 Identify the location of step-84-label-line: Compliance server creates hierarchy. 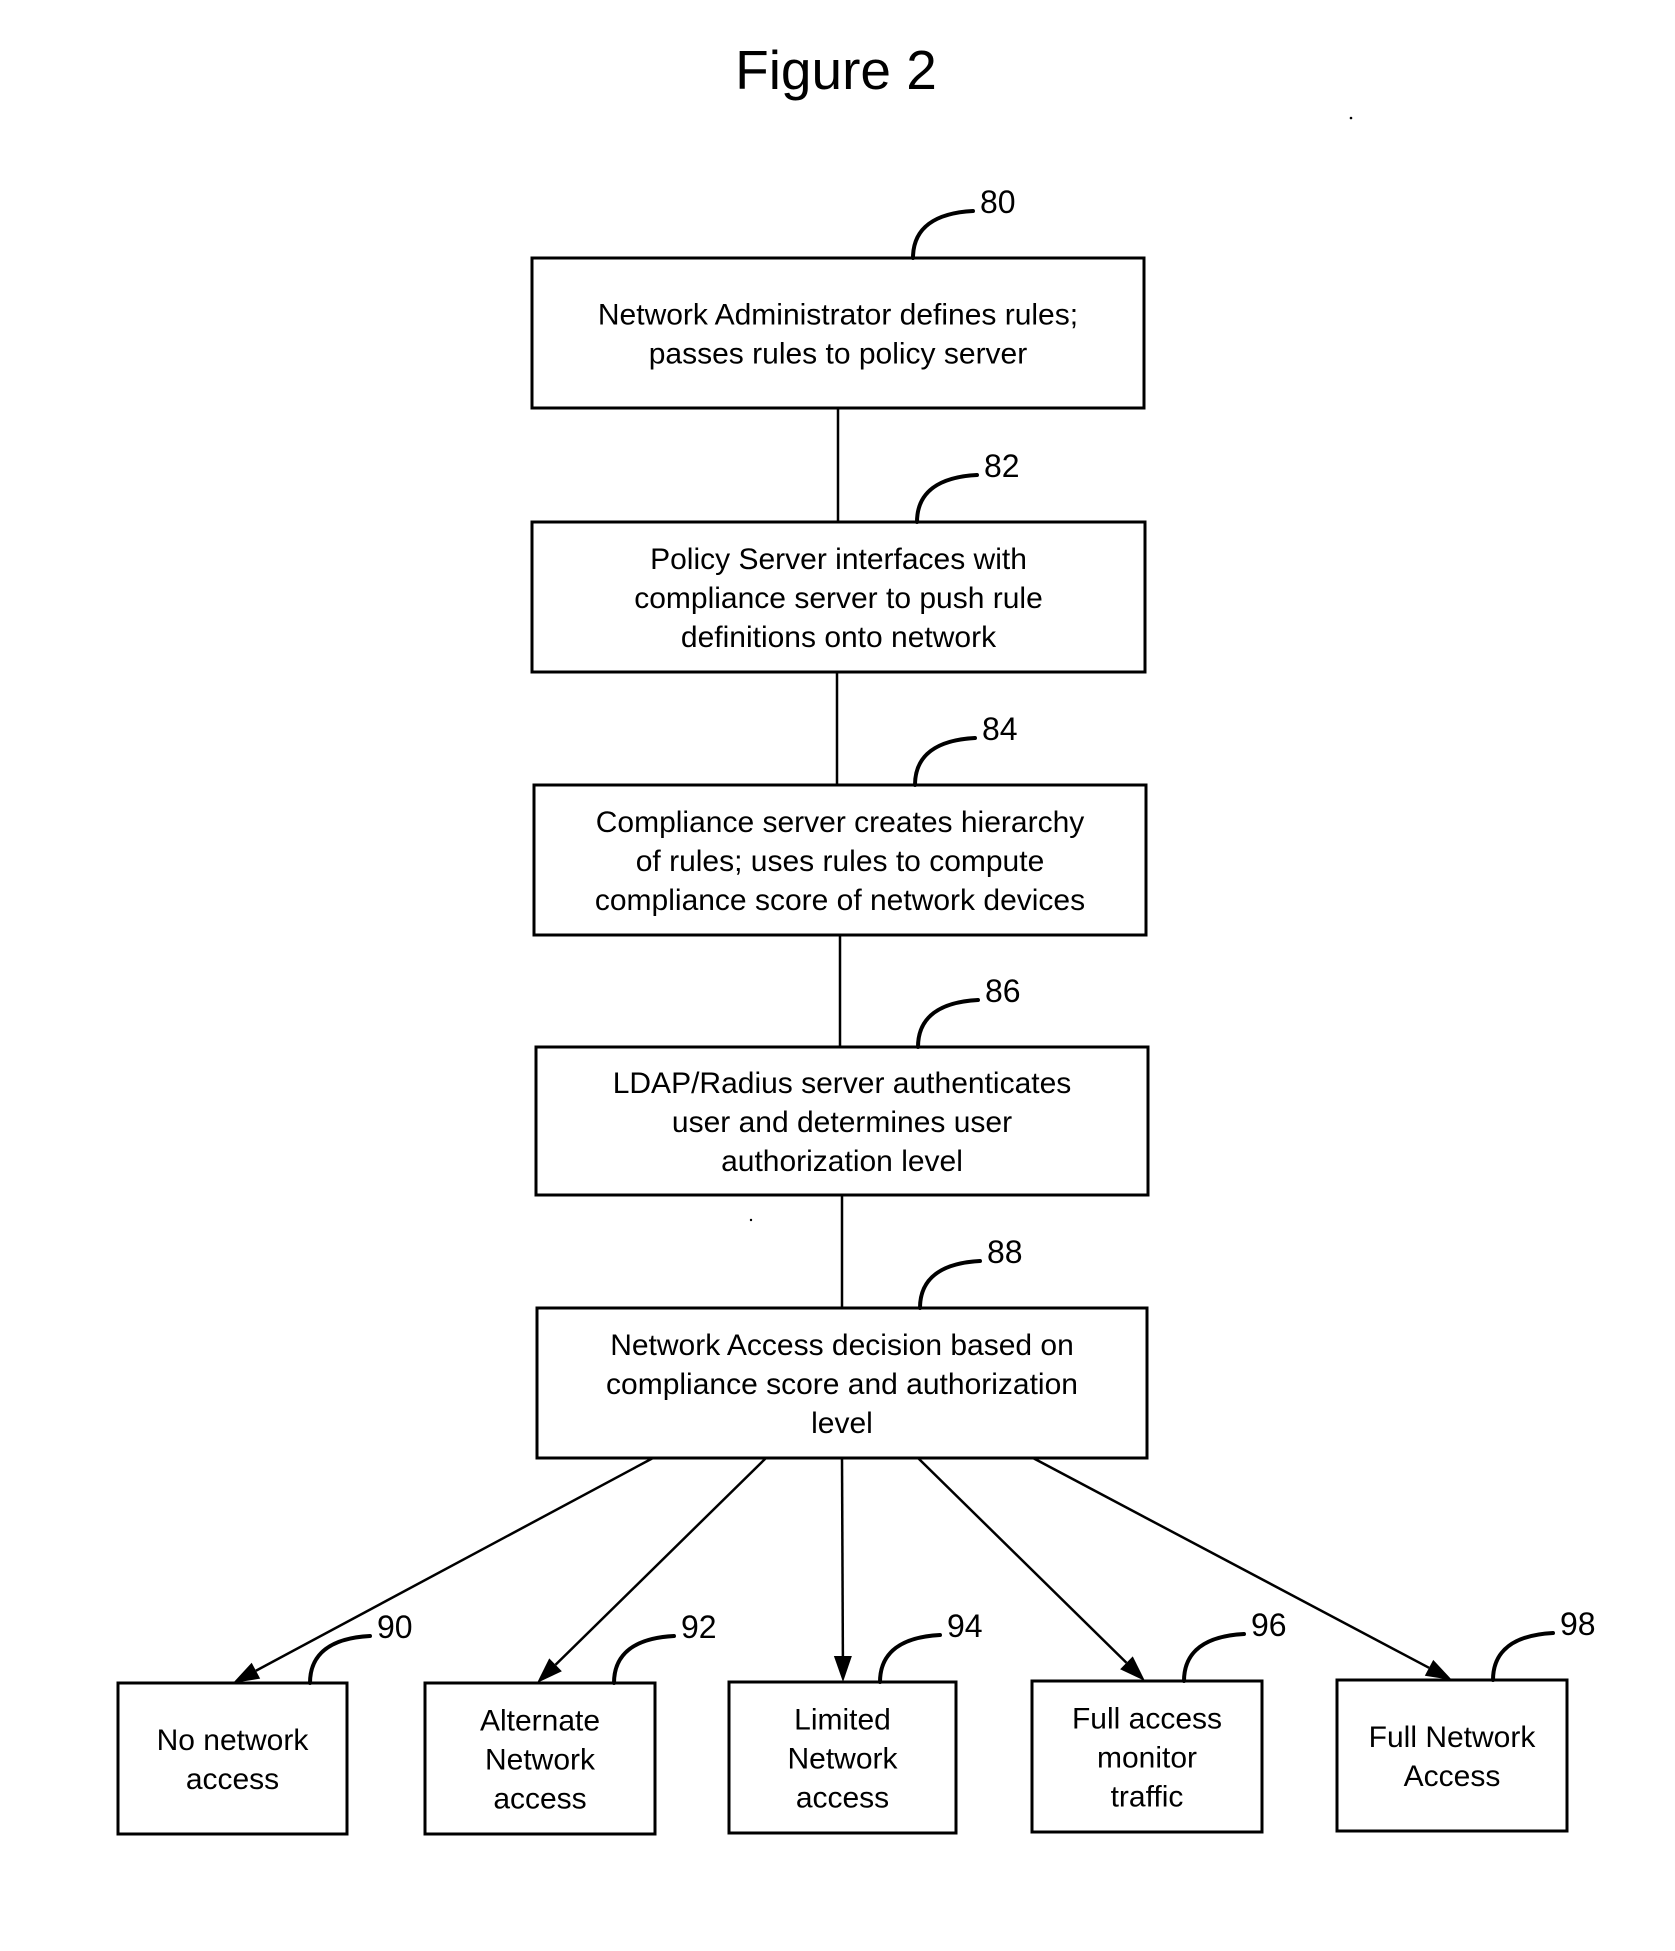
(840, 822).